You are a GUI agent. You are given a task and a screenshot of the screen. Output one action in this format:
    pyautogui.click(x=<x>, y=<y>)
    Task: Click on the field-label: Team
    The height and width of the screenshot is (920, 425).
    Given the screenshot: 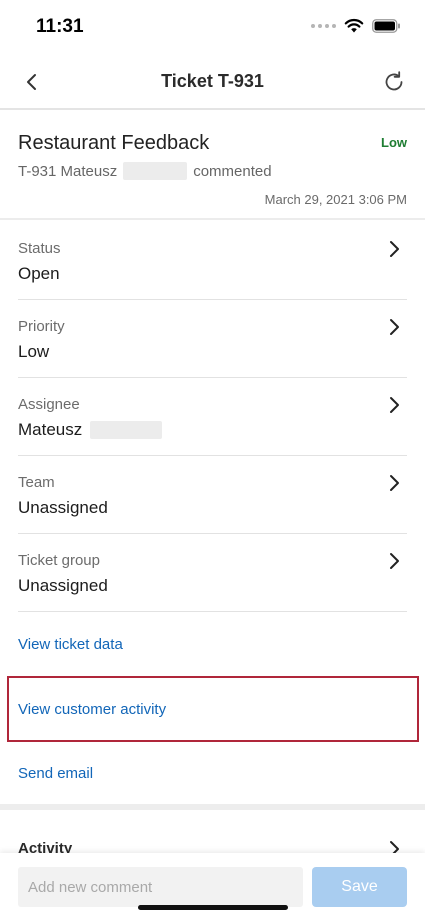 What is the action you would take?
    pyautogui.click(x=36, y=482)
    